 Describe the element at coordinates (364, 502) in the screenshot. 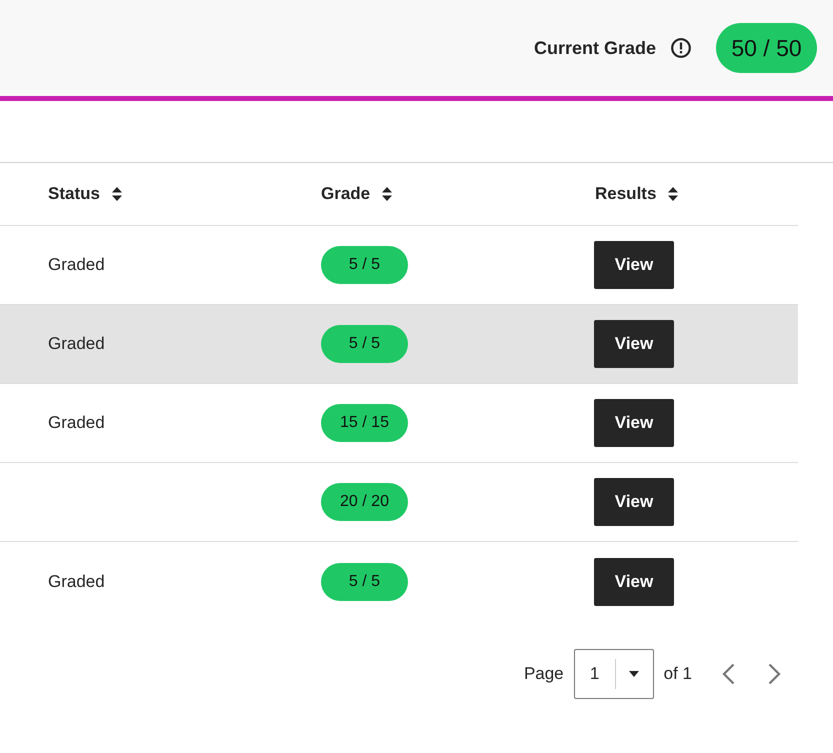

I see `grade-pill: 20 / 20` at that location.